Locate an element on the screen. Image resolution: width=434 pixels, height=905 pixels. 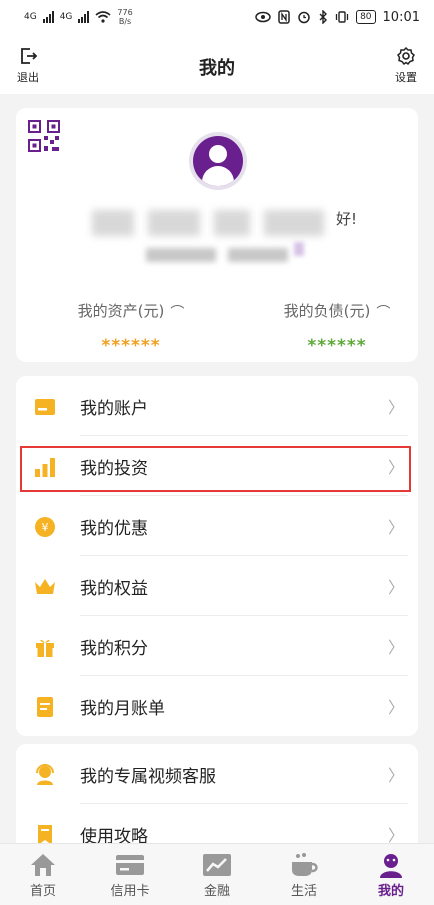
menu-item-label: 我的权益 is located at coordinates (114, 588).